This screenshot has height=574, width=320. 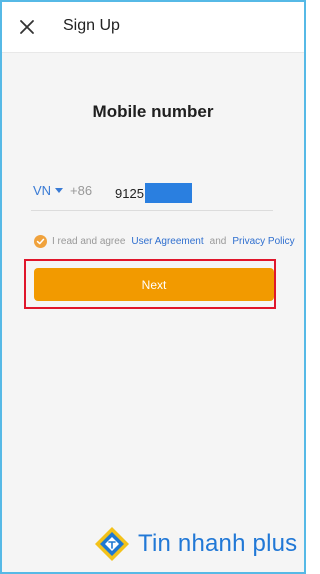 What do you see at coordinates (81, 190) in the screenshot?
I see `dial-code: +86` at bounding box center [81, 190].